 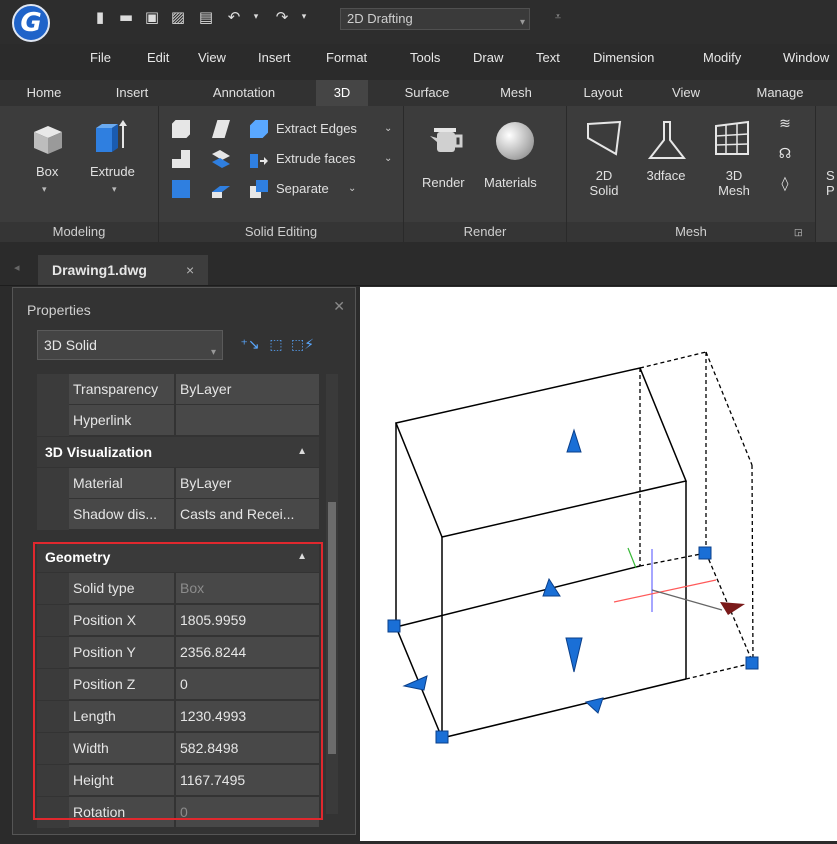 What do you see at coordinates (785, 156) in the screenshot?
I see `ruled-surface-icon: ☊` at bounding box center [785, 156].